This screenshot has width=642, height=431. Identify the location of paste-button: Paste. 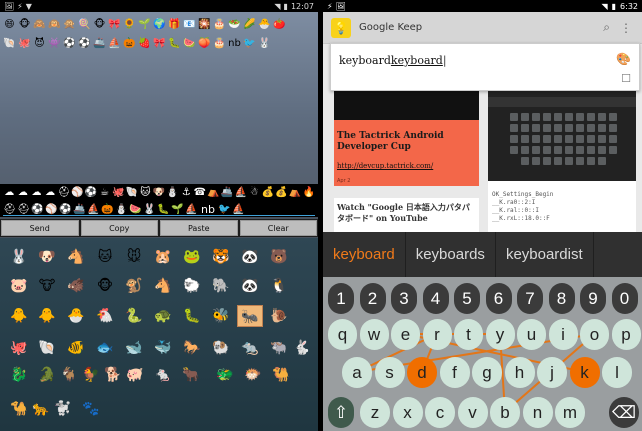
(199, 228).